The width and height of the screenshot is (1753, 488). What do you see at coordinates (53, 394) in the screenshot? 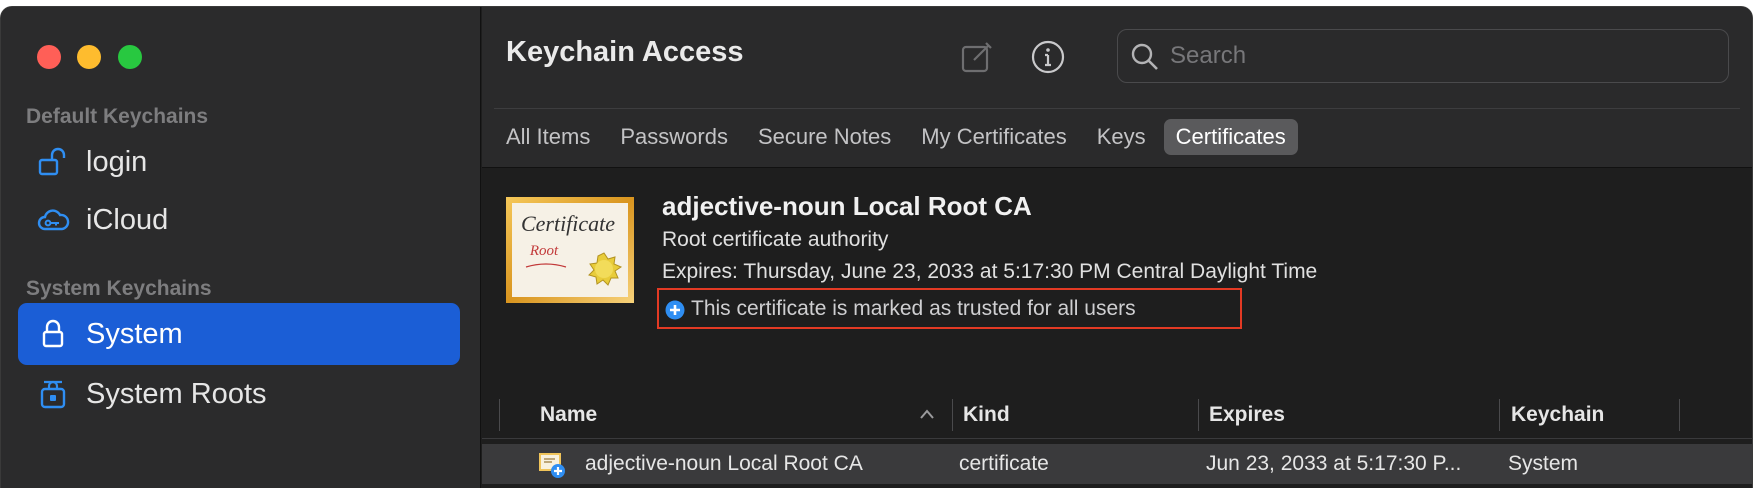
I see `padlock-cabinet-icon` at bounding box center [53, 394].